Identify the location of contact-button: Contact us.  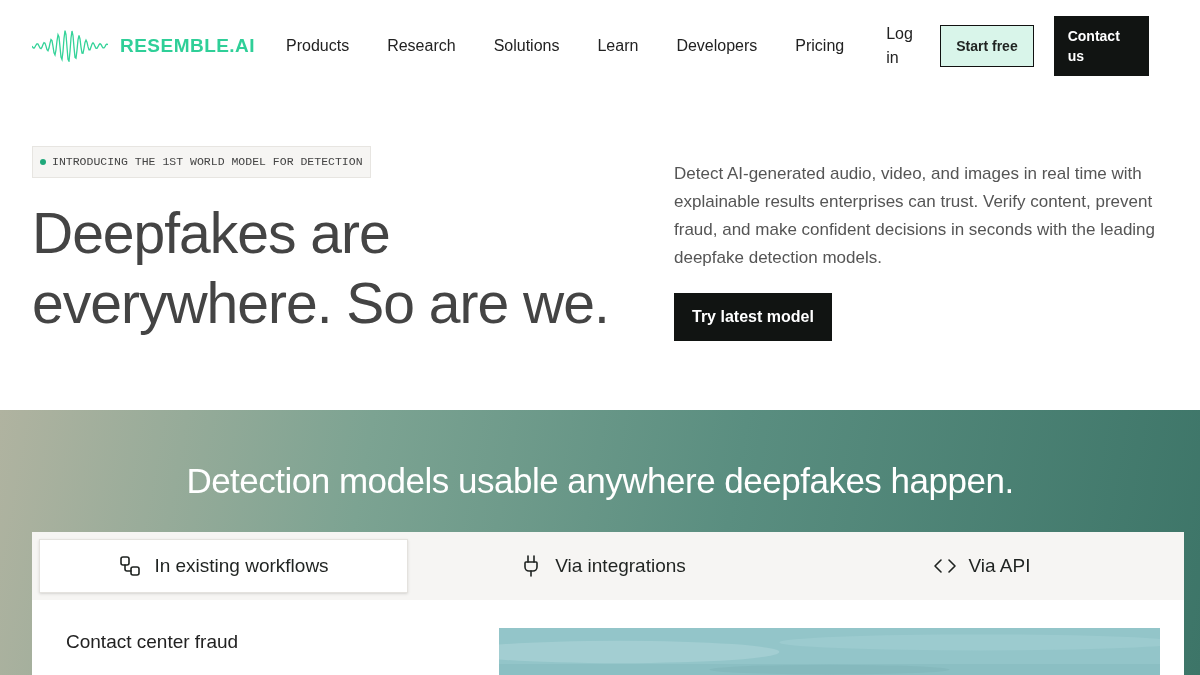
(1101, 46).